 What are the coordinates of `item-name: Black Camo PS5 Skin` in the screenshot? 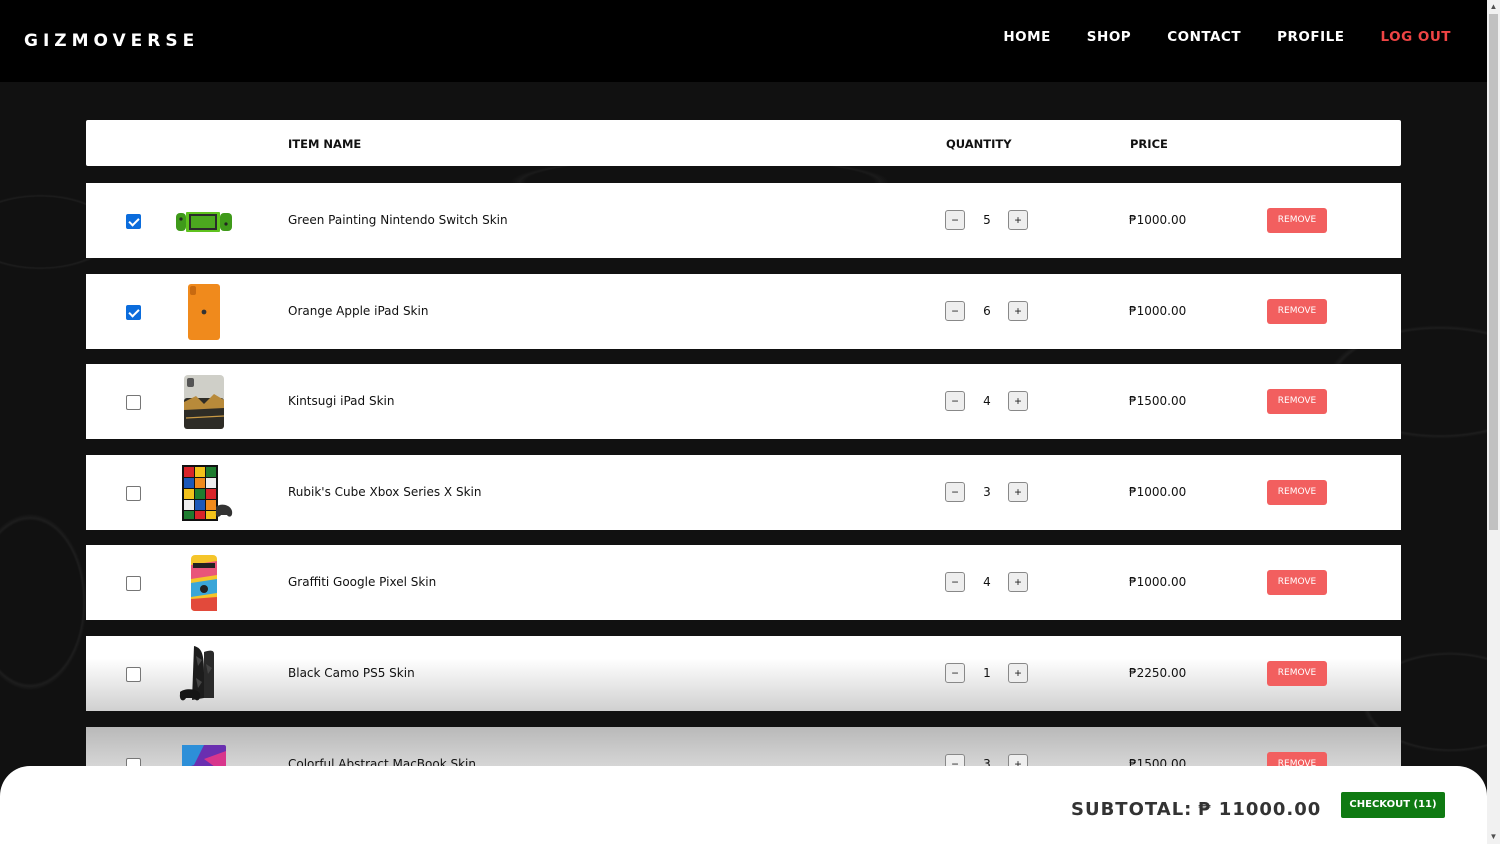 It's located at (351, 673).